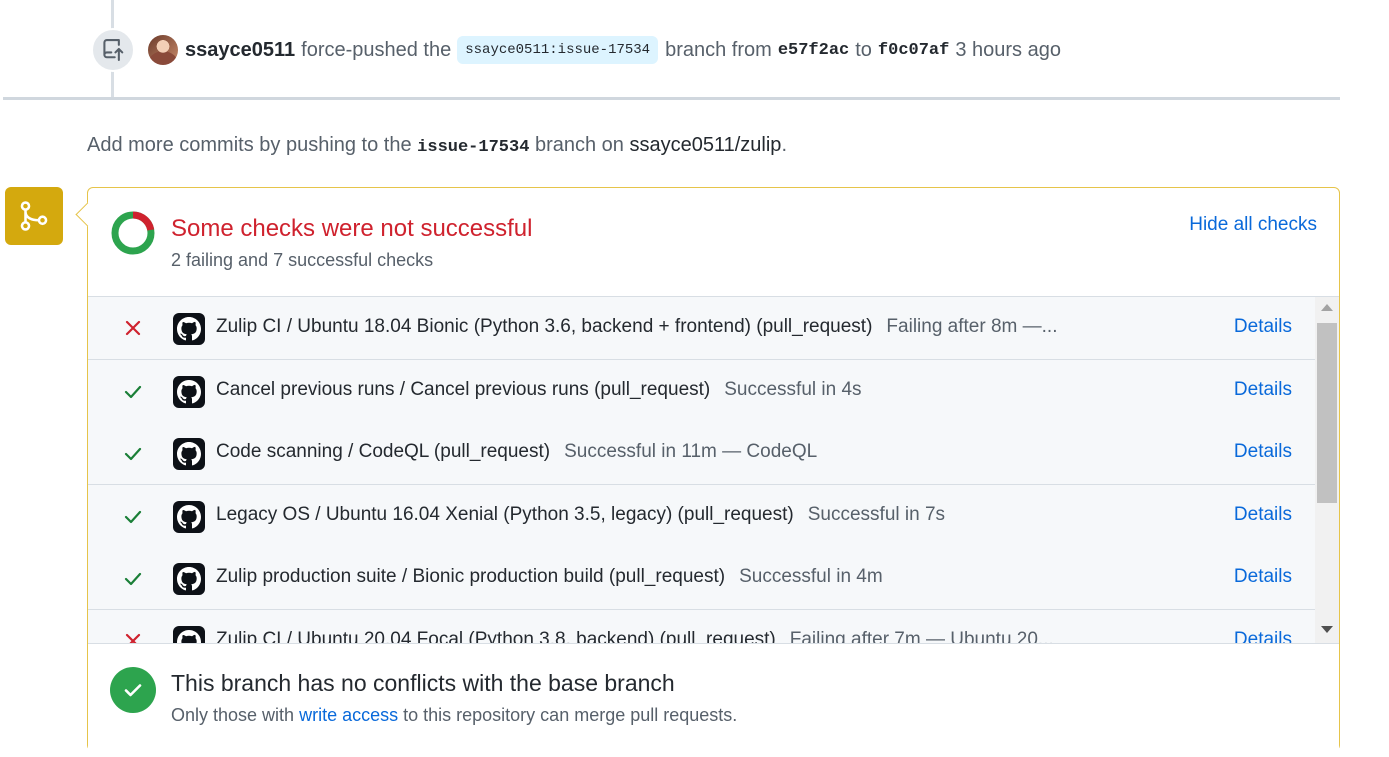  What do you see at coordinates (1327, 413) in the screenshot?
I see `scroll-thumb` at bounding box center [1327, 413].